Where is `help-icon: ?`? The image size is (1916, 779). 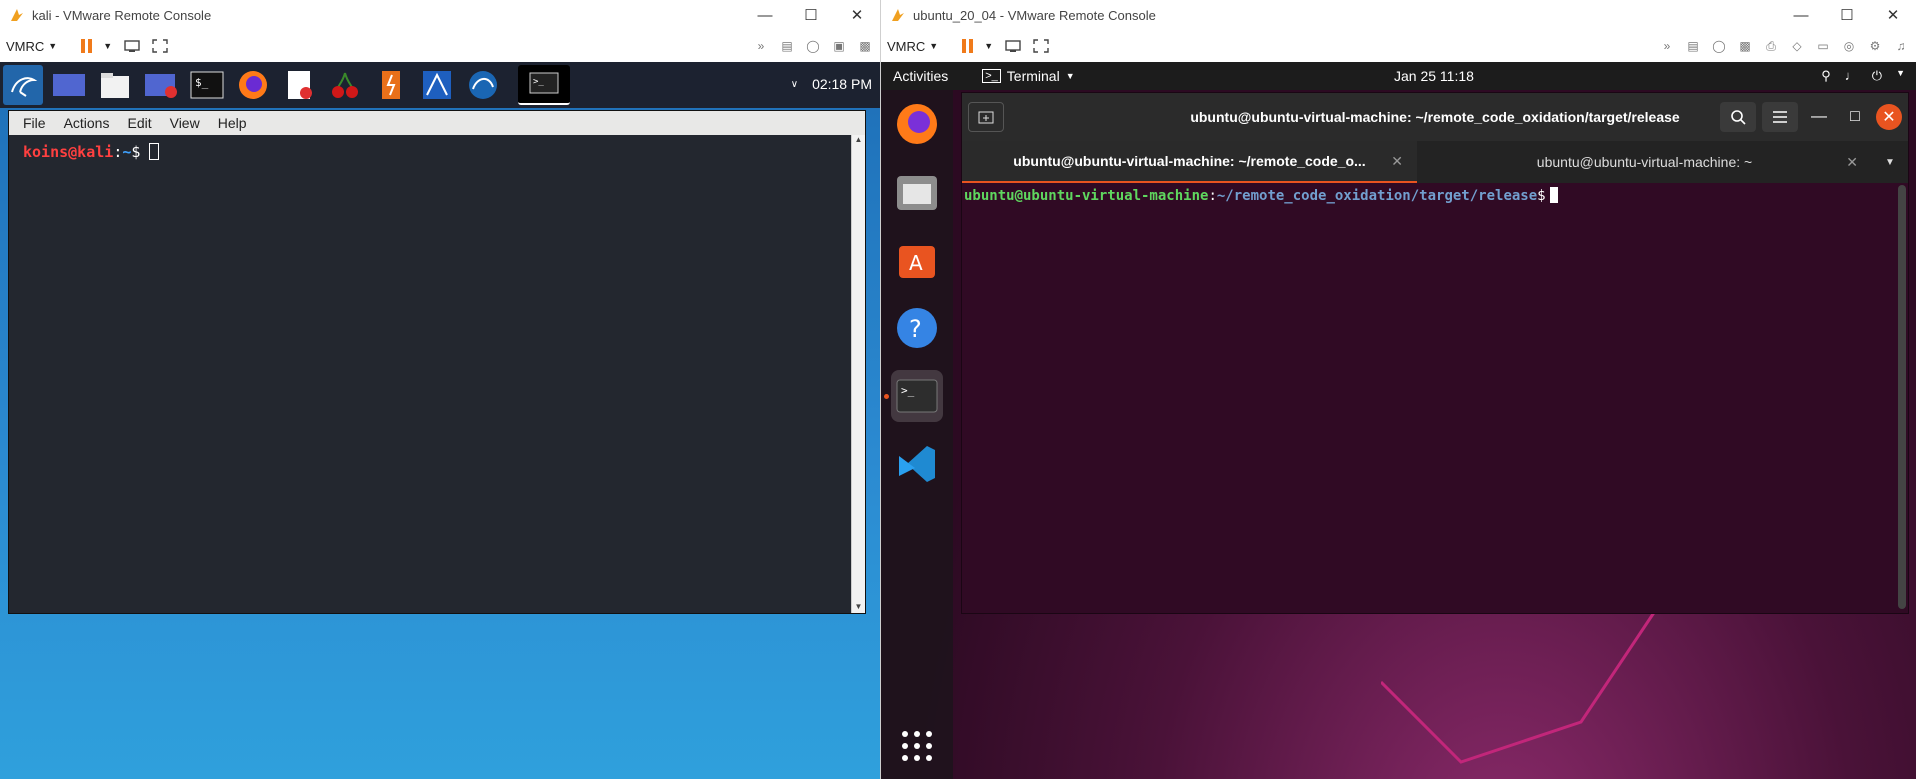 help-icon: ? is located at coordinates (917, 328).